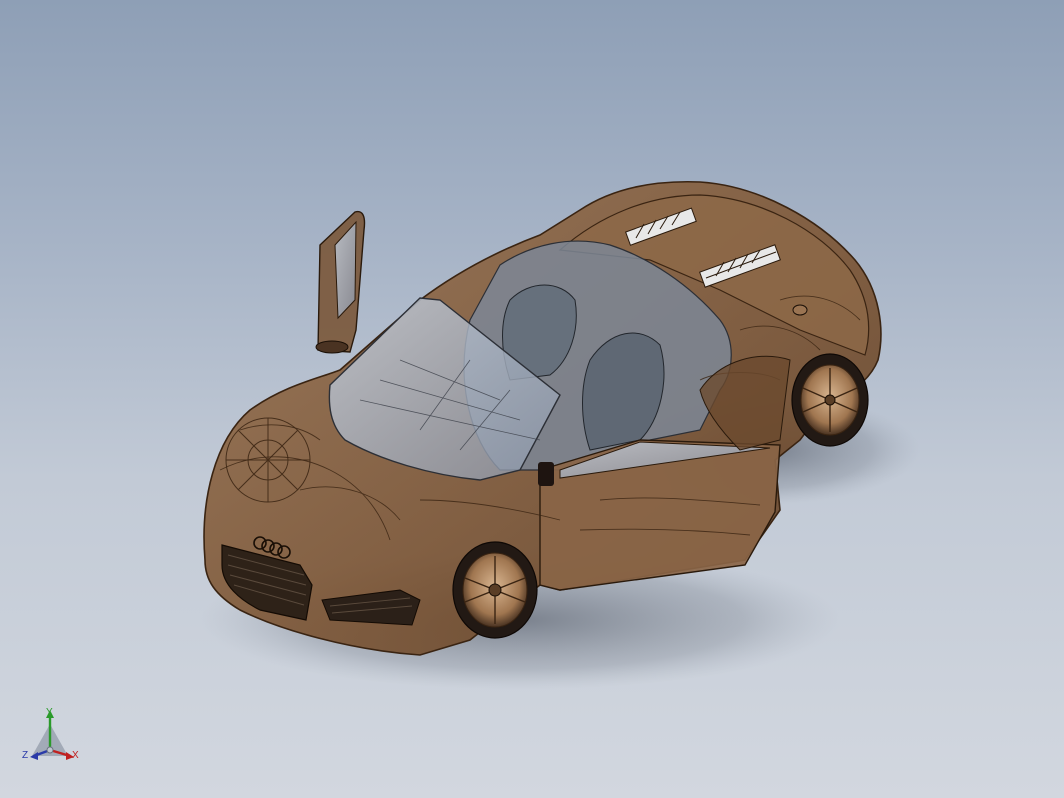 This screenshot has width=1064, height=798. What do you see at coordinates (546, 474) in the screenshot?
I see `right-mirror` at bounding box center [546, 474].